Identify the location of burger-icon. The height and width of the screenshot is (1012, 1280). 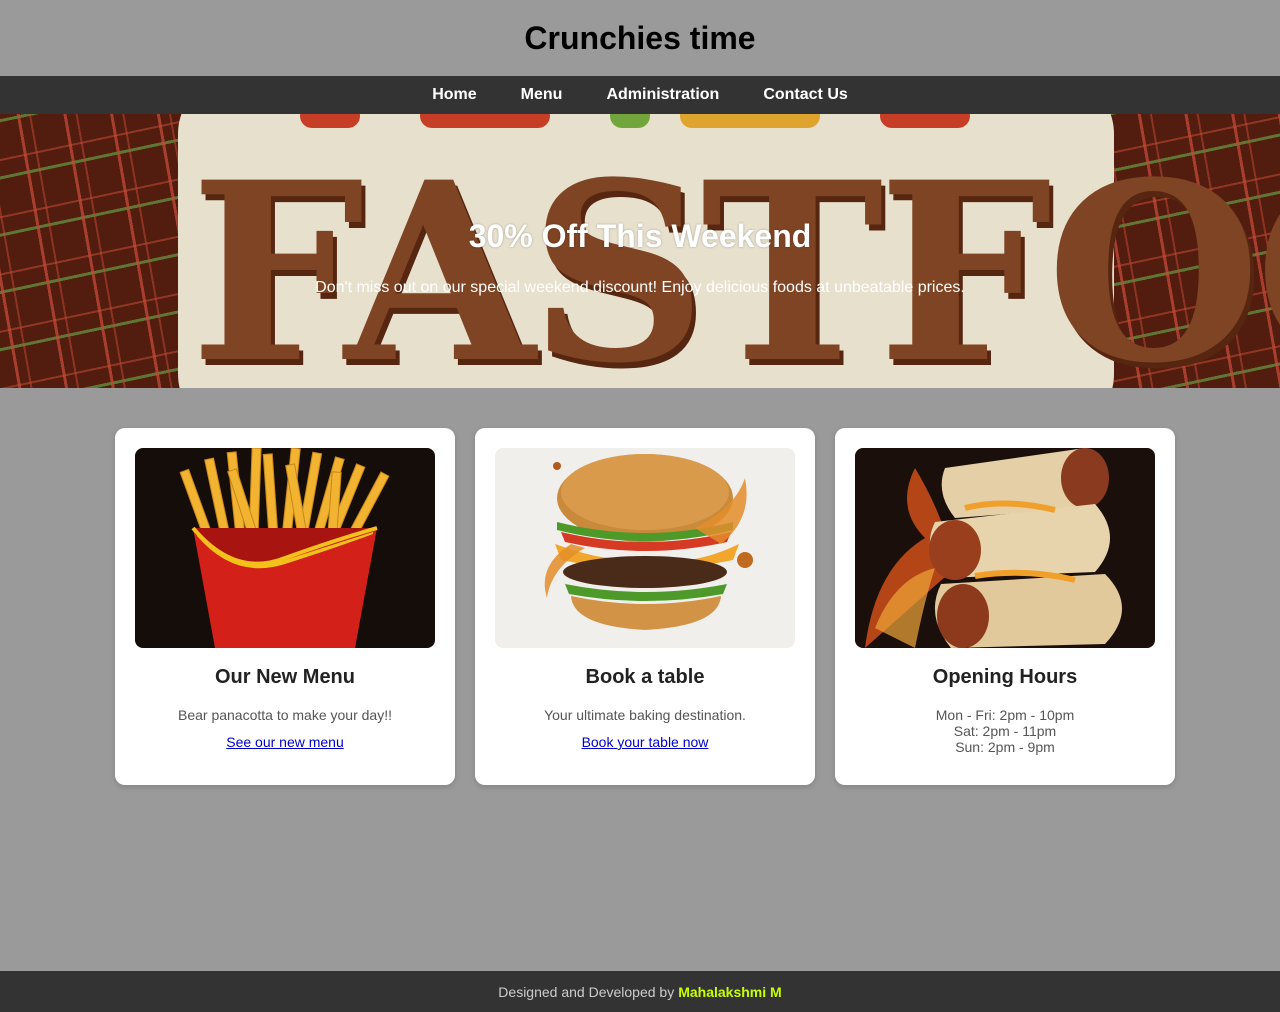
(645, 548).